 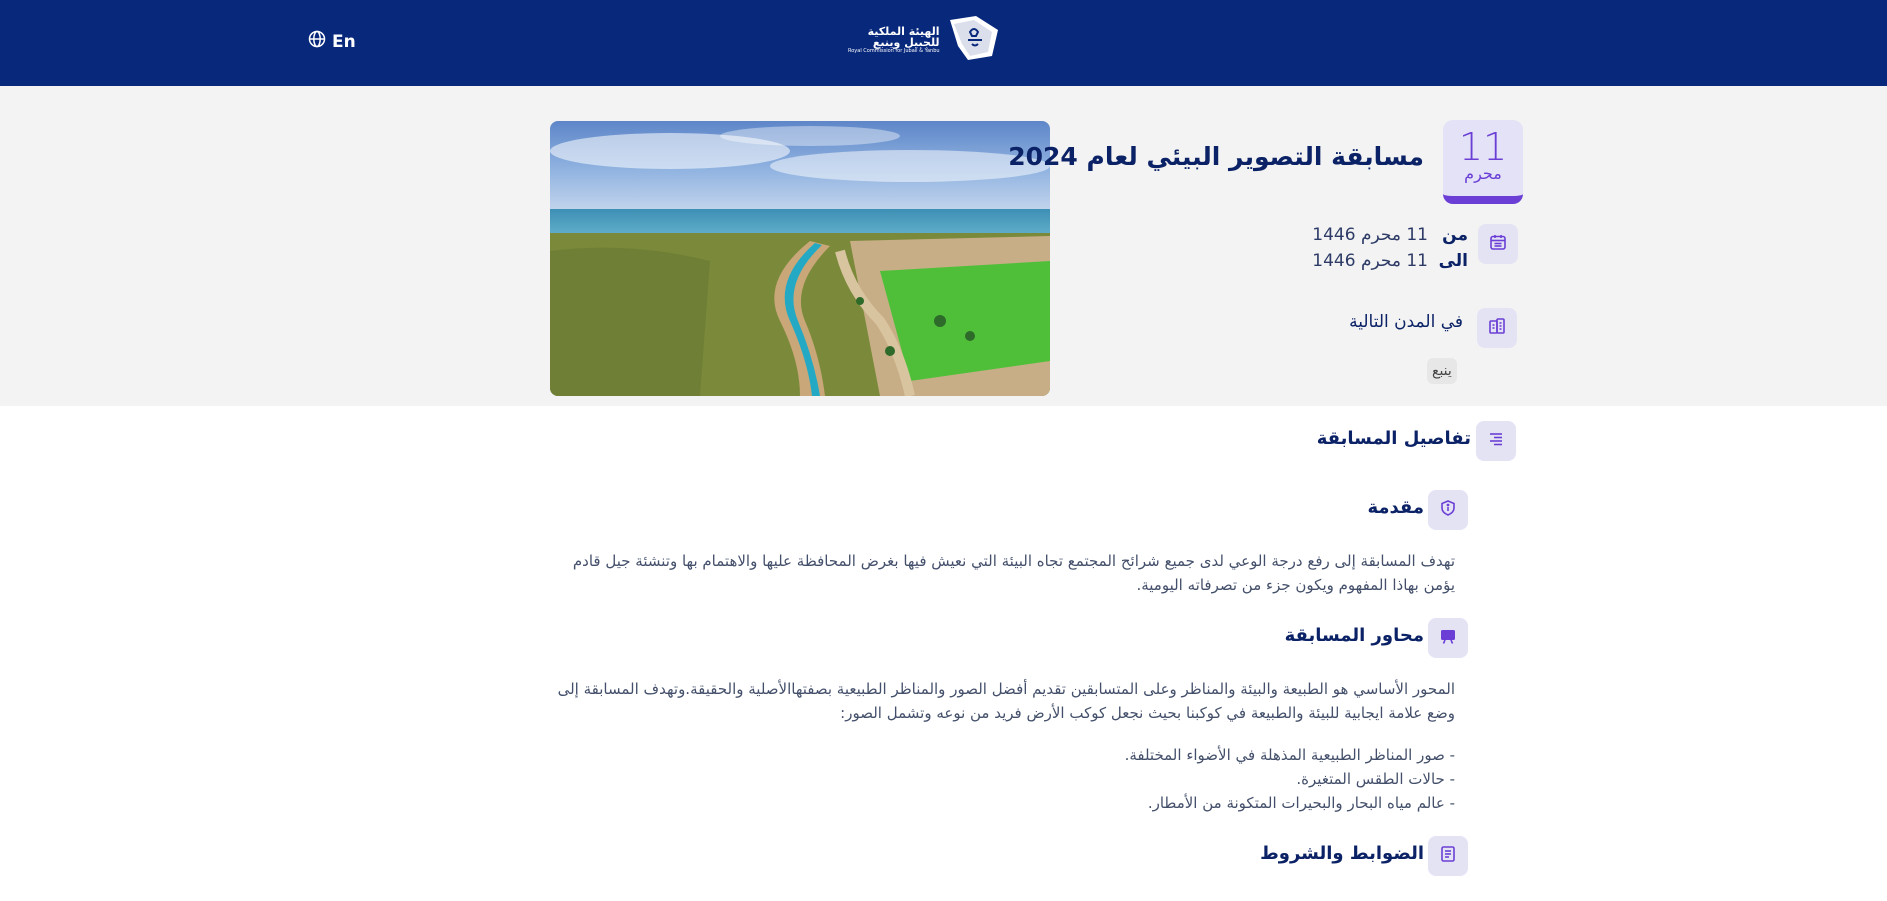 I want to click on buildings-icon, so click(x=1497, y=328).